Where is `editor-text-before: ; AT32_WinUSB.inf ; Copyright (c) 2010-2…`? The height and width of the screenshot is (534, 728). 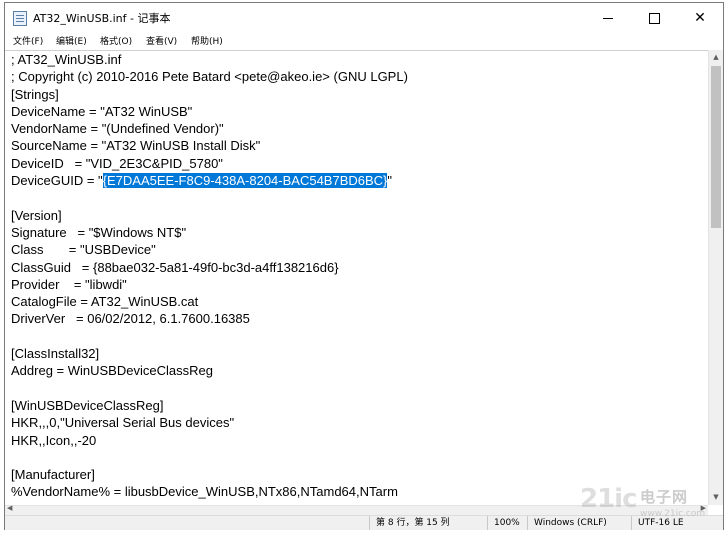 editor-text-before: ; AT32_WinUSB.inf ; Copyright (c) 2010-2… is located at coordinates (209, 120).